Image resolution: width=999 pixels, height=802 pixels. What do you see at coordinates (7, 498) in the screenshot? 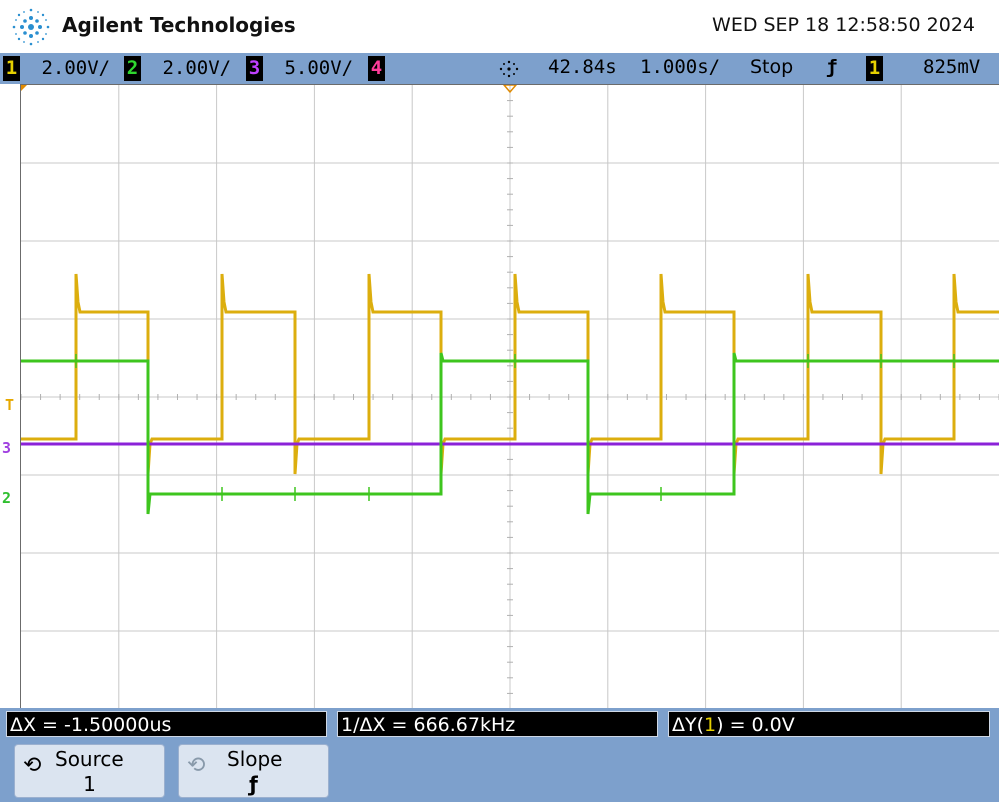
I see `channel-2-ground-marker: 2` at bounding box center [7, 498].